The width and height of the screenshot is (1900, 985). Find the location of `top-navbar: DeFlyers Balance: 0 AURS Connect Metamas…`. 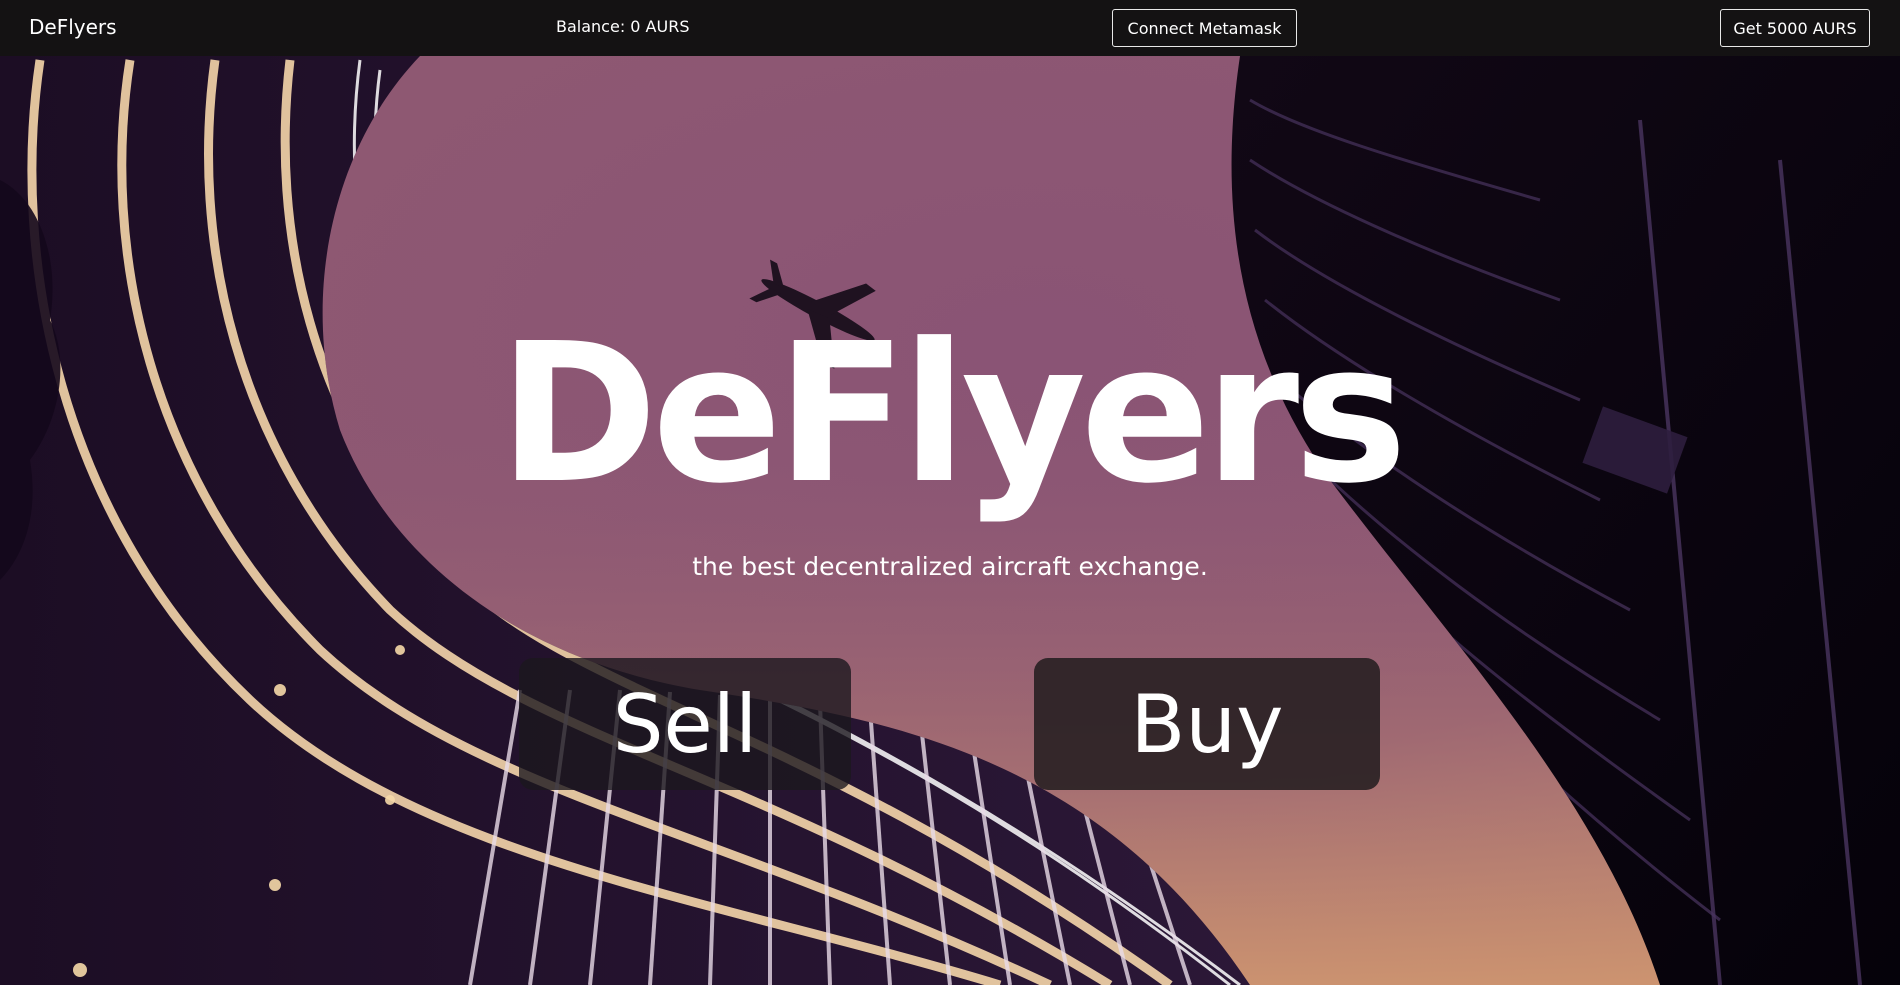

top-navbar: DeFlyers Balance: 0 AURS Connect Metamas… is located at coordinates (950, 28).